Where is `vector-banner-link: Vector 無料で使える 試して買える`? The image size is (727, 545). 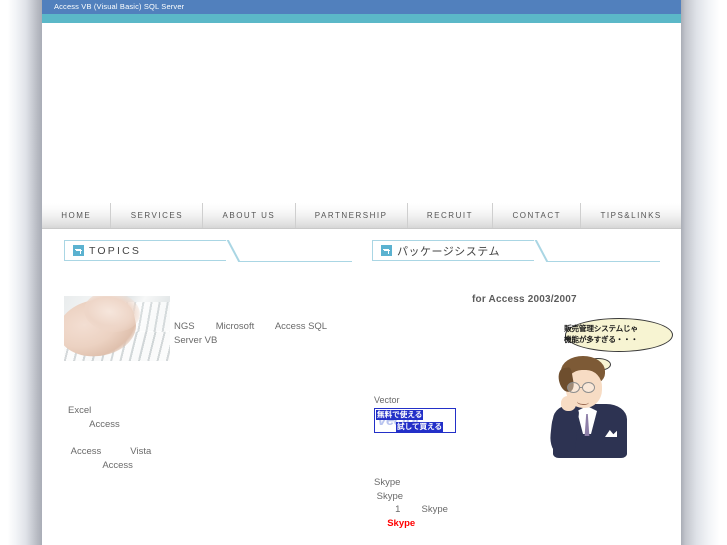 vector-banner-link: Vector 無料で使える 試して買える is located at coordinates (415, 420).